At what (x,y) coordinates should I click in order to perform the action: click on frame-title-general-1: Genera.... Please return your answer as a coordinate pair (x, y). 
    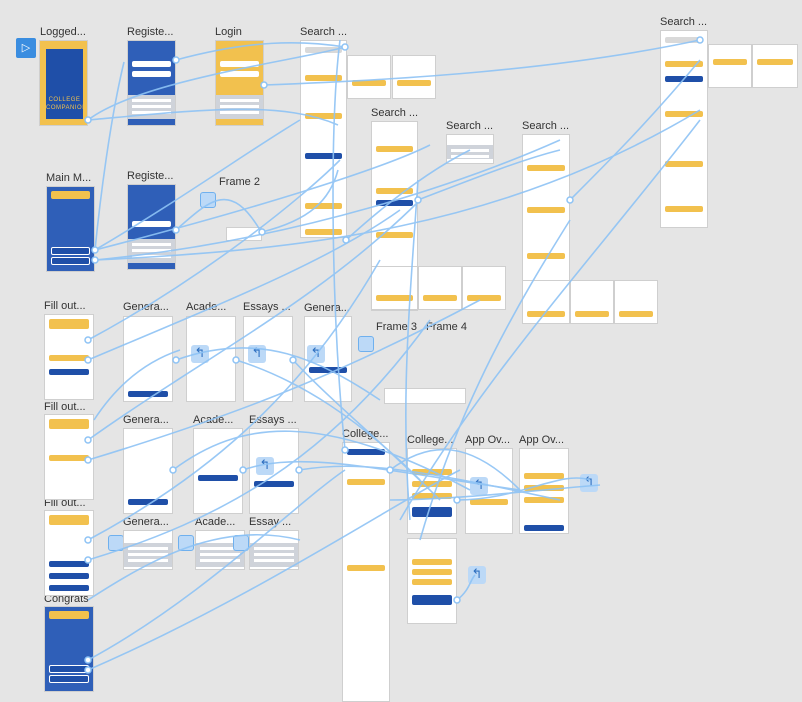
    Looking at the image, I should click on (146, 307).